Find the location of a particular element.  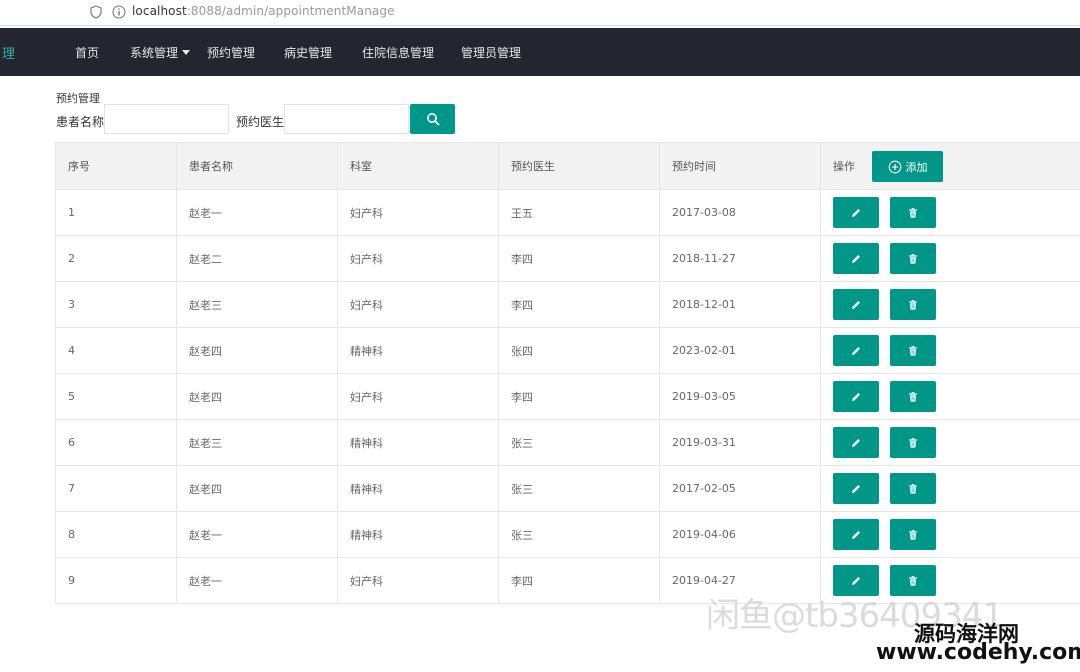

doctor-name-label: 预约医生 is located at coordinates (260, 122).